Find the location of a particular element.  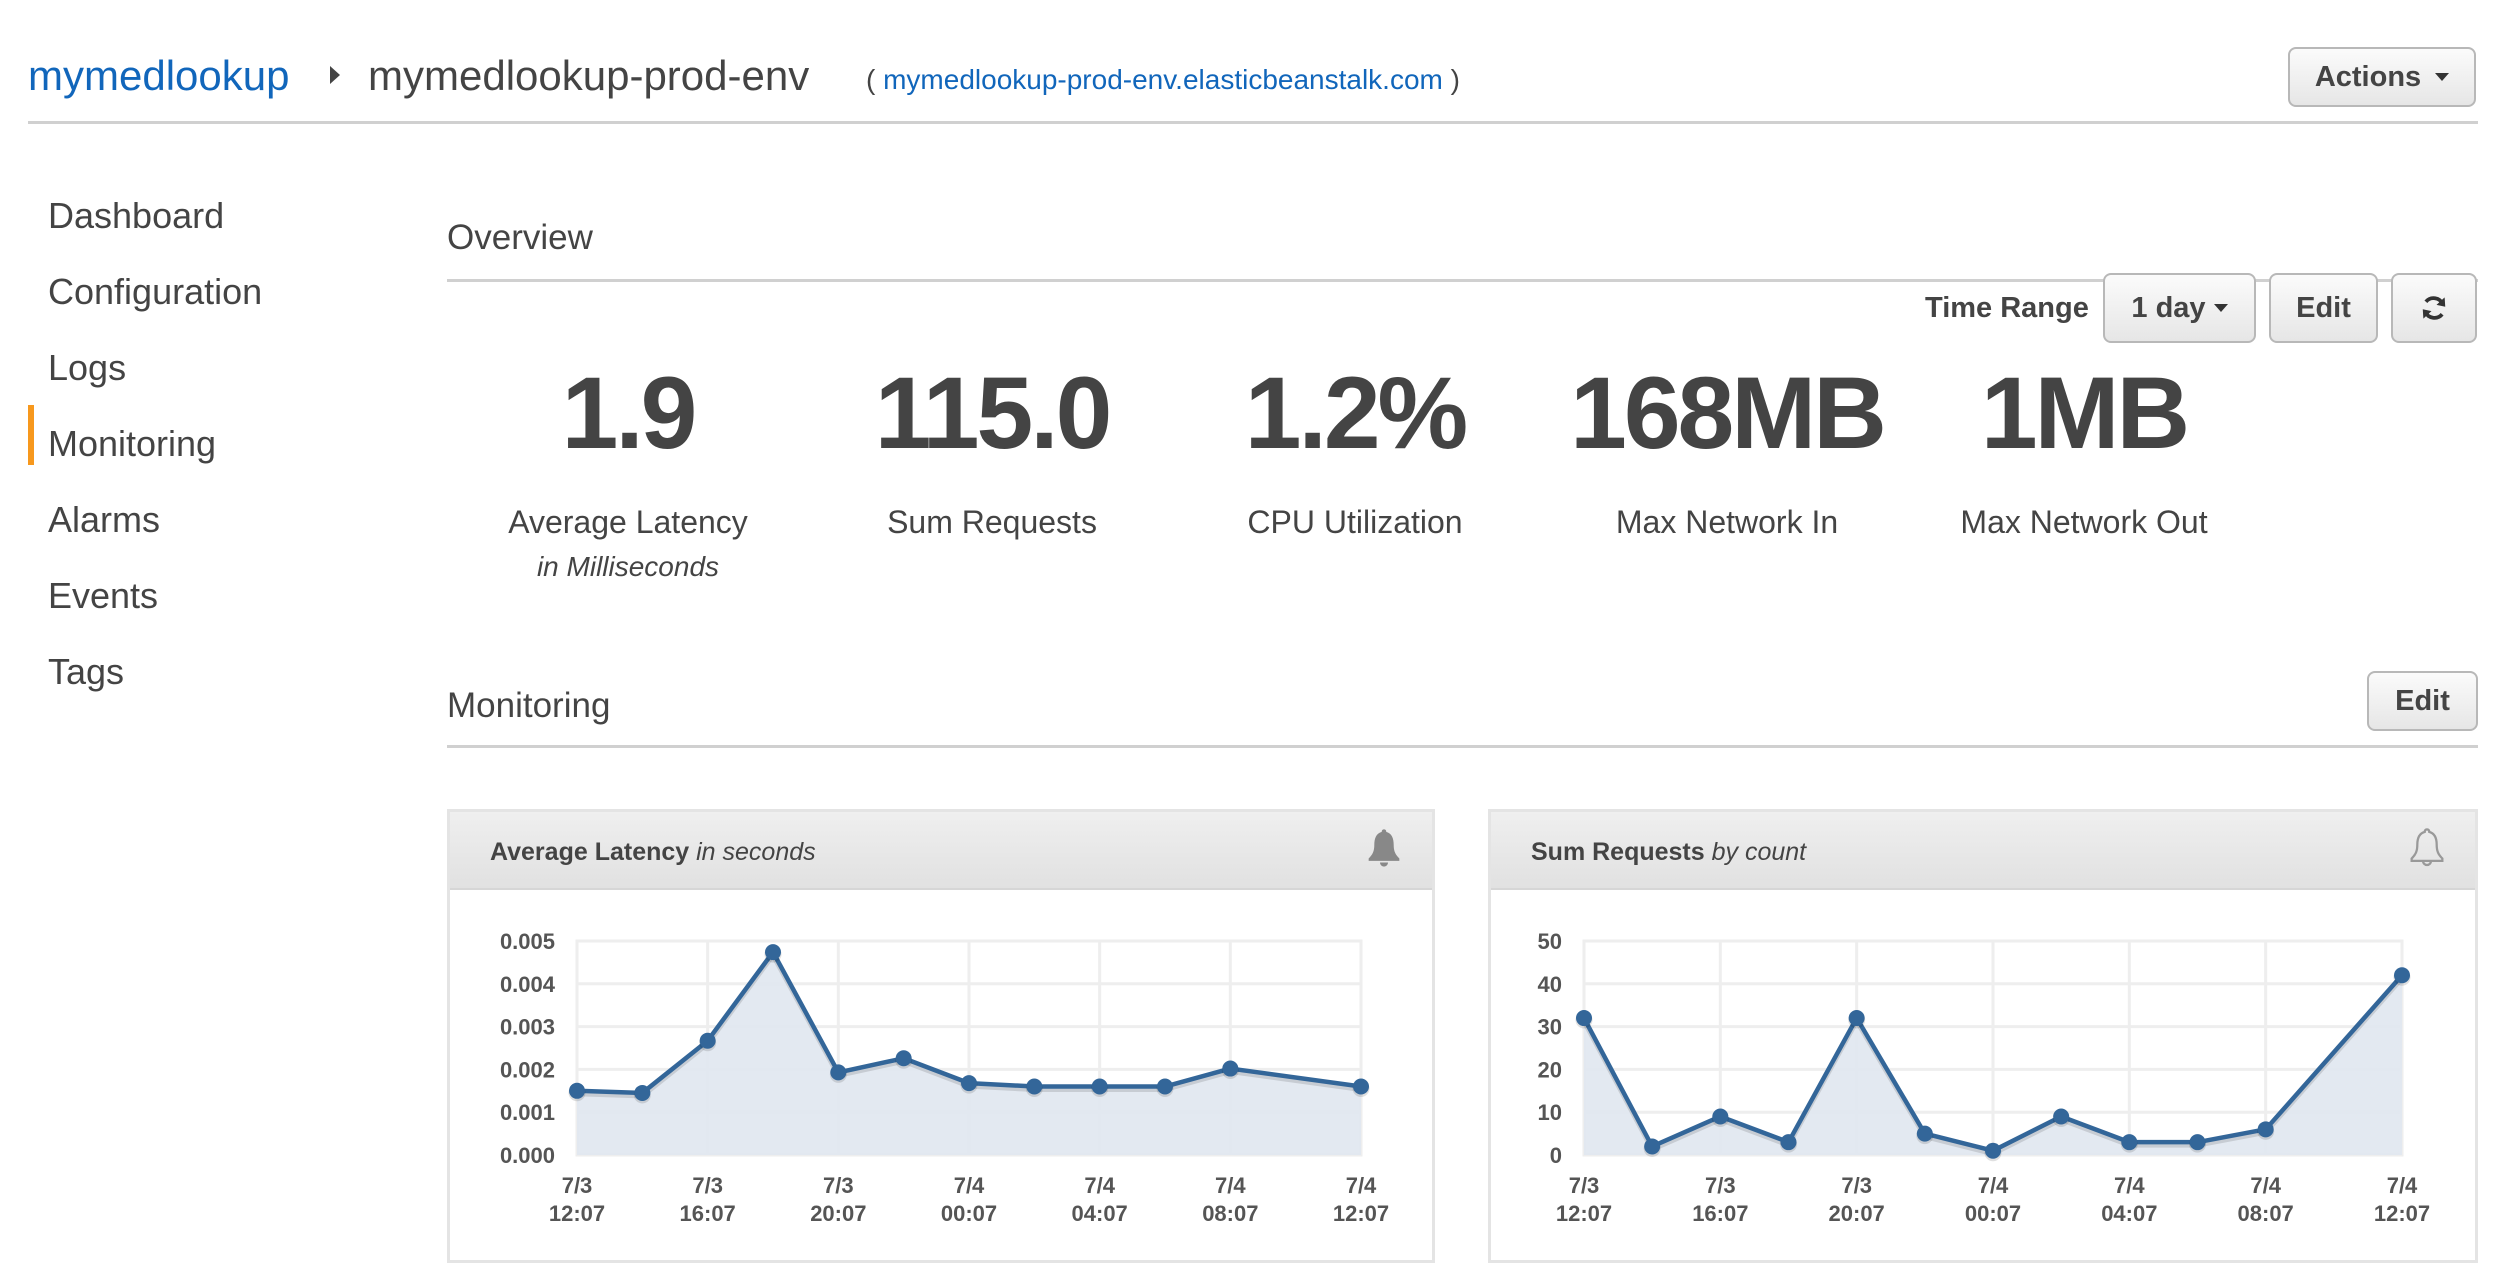

stat-average-latency: 1.9 Average Latency in Milliseconds is located at coordinates (628, 472).